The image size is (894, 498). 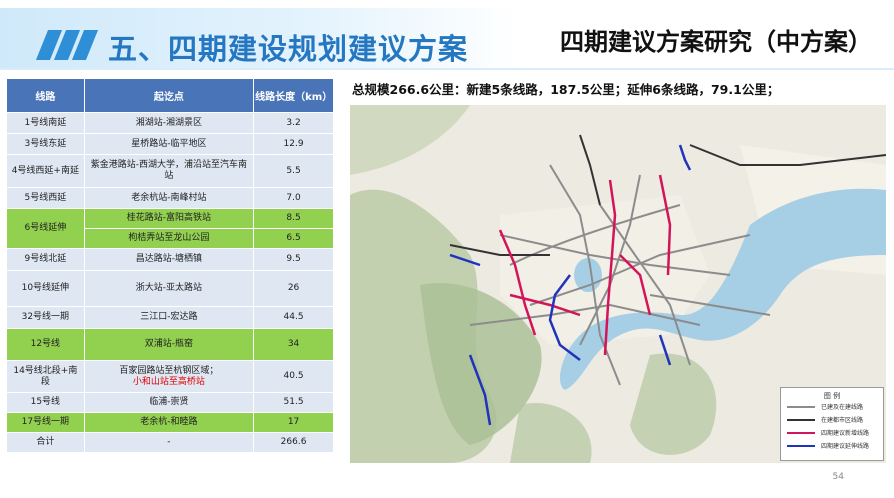 I want to click on range-cell: 老余杭站-南峰村站, so click(x=169, y=198).